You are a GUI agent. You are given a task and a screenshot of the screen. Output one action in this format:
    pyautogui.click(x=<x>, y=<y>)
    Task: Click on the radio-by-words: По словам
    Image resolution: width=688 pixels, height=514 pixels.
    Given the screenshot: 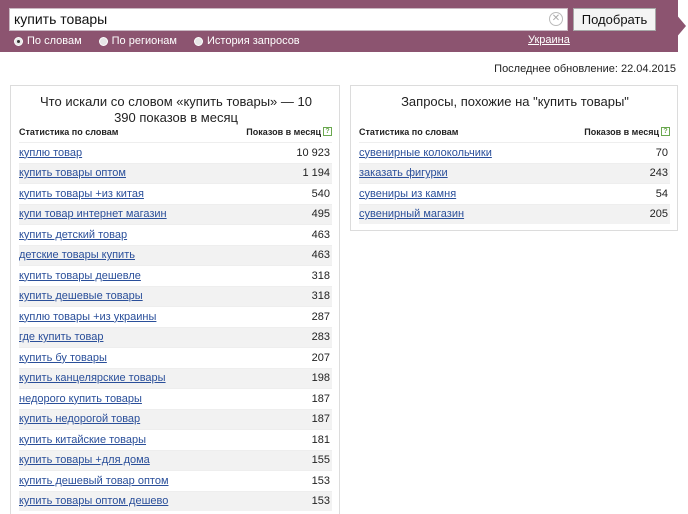 What is the action you would take?
    pyautogui.click(x=48, y=41)
    